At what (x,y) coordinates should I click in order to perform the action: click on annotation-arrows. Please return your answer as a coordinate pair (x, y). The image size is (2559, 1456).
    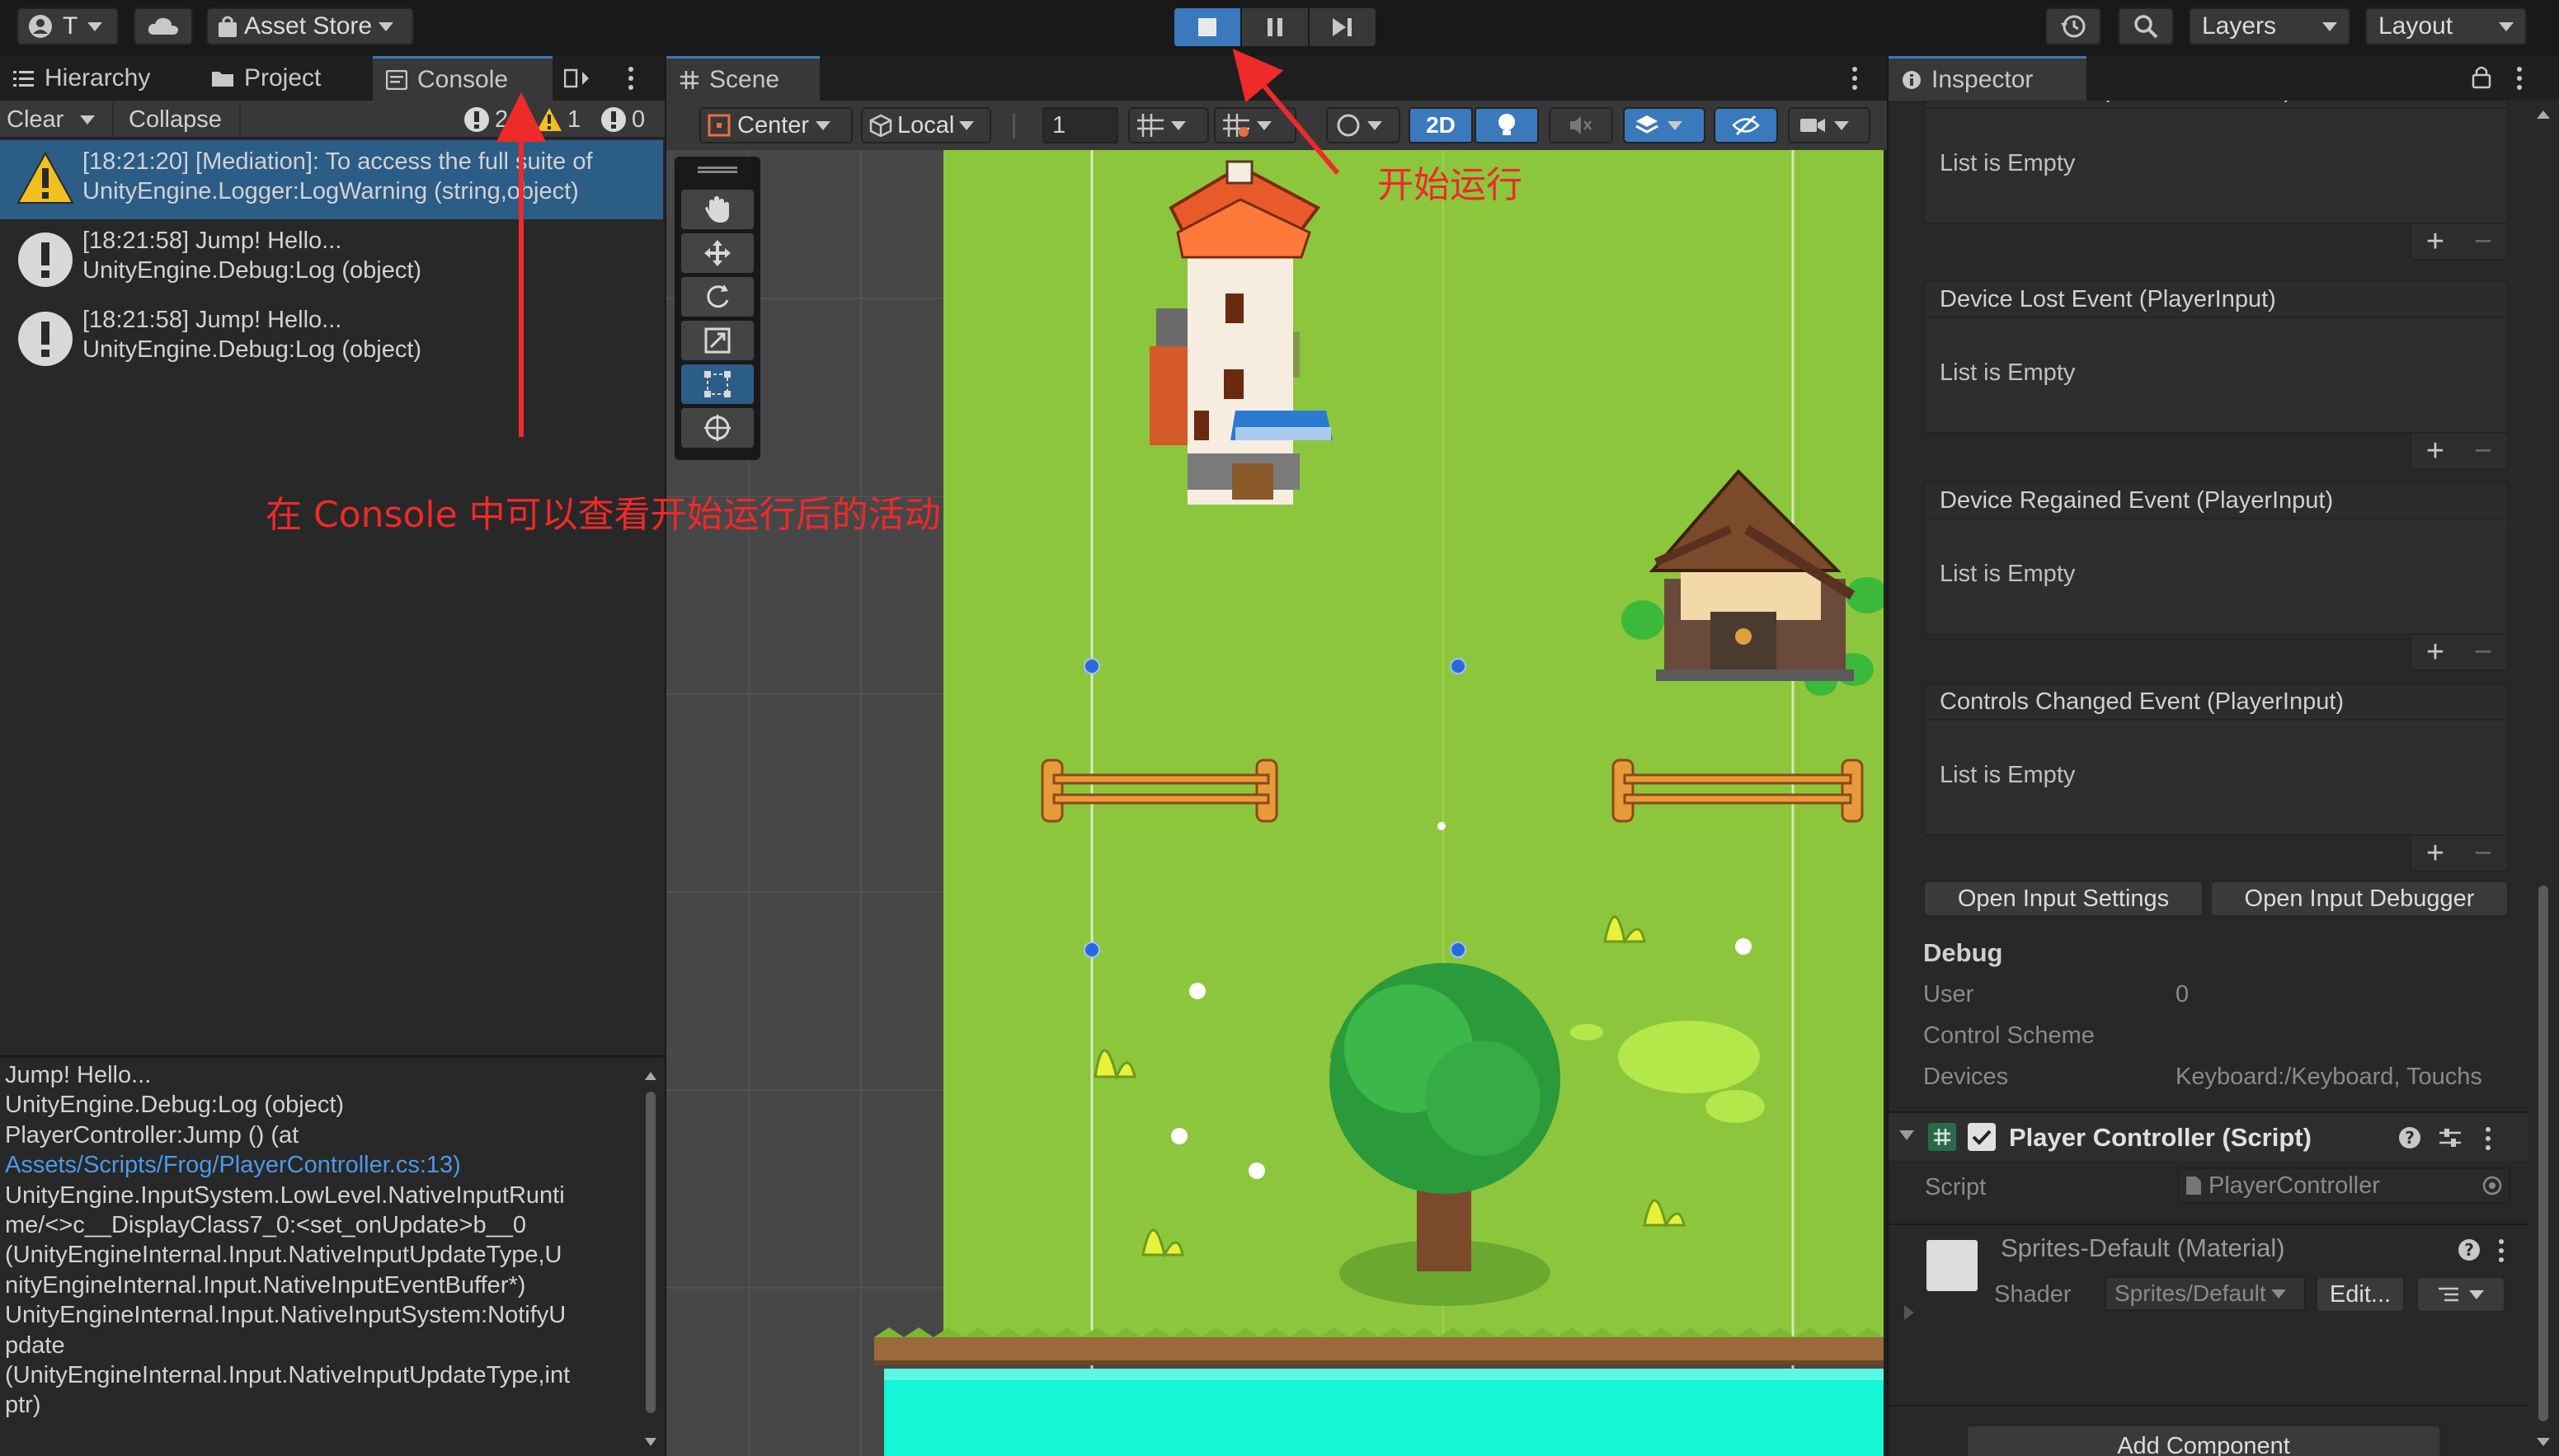
    Looking at the image, I should click on (918, 243).